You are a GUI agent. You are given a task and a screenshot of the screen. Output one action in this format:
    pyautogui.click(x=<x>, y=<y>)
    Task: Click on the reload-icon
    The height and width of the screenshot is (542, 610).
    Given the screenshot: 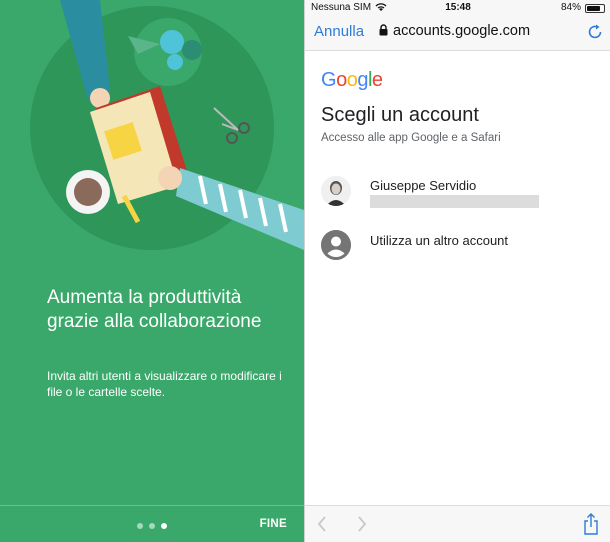 What is the action you would take?
    pyautogui.click(x=595, y=34)
    